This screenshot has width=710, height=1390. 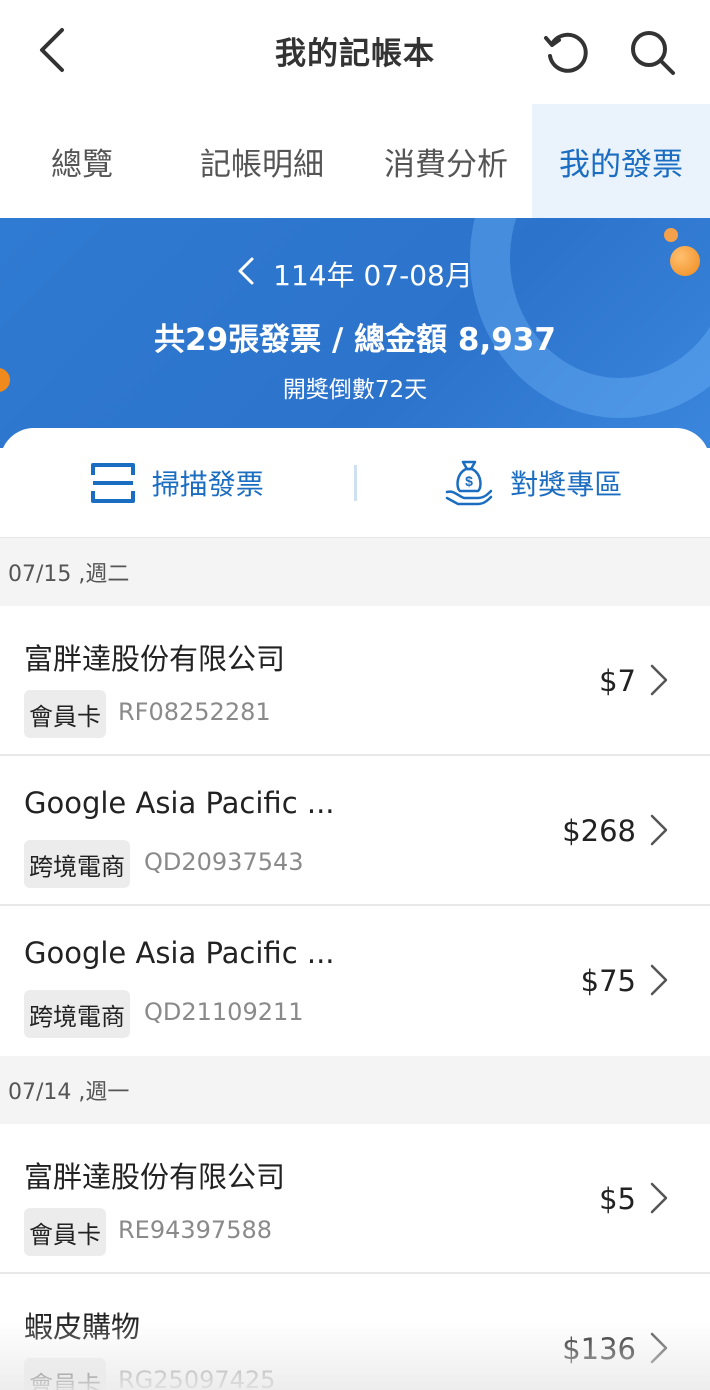 I want to click on period-selector: 114年 07-08月, so click(x=355, y=274).